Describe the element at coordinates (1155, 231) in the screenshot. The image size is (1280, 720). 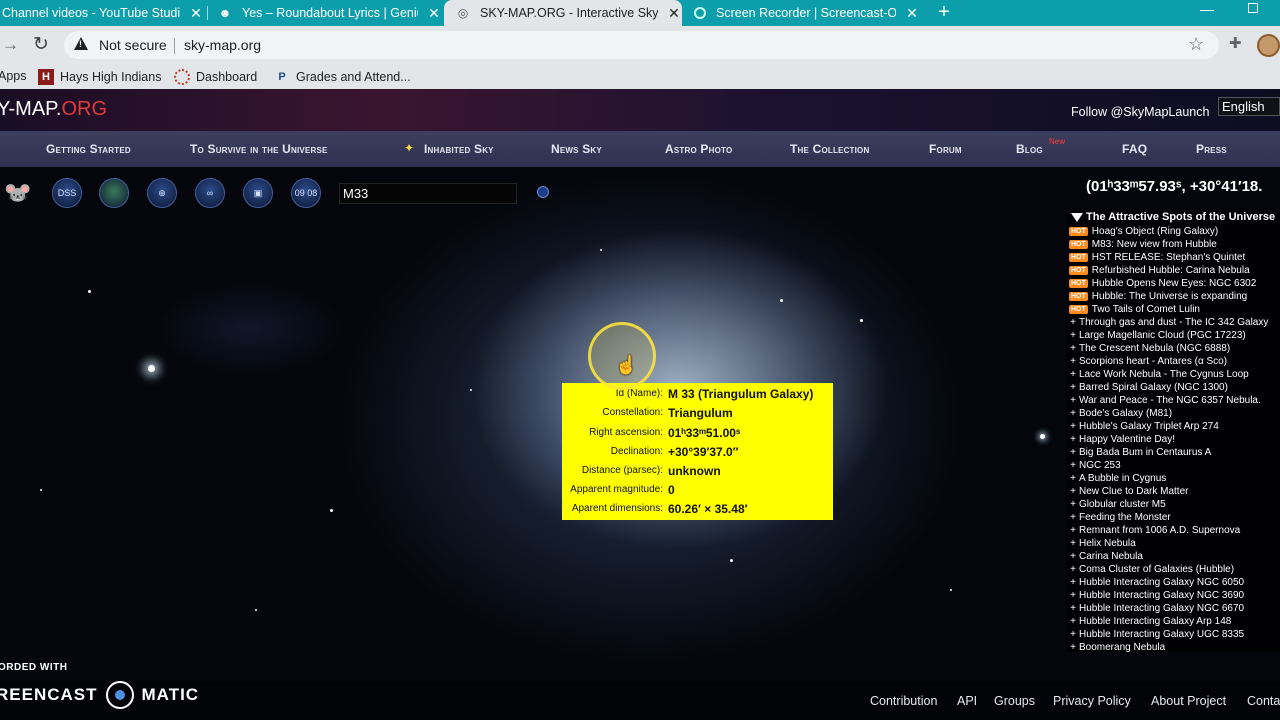
I see `spot-label: Hoag's Object (Ring Galaxy)` at that location.